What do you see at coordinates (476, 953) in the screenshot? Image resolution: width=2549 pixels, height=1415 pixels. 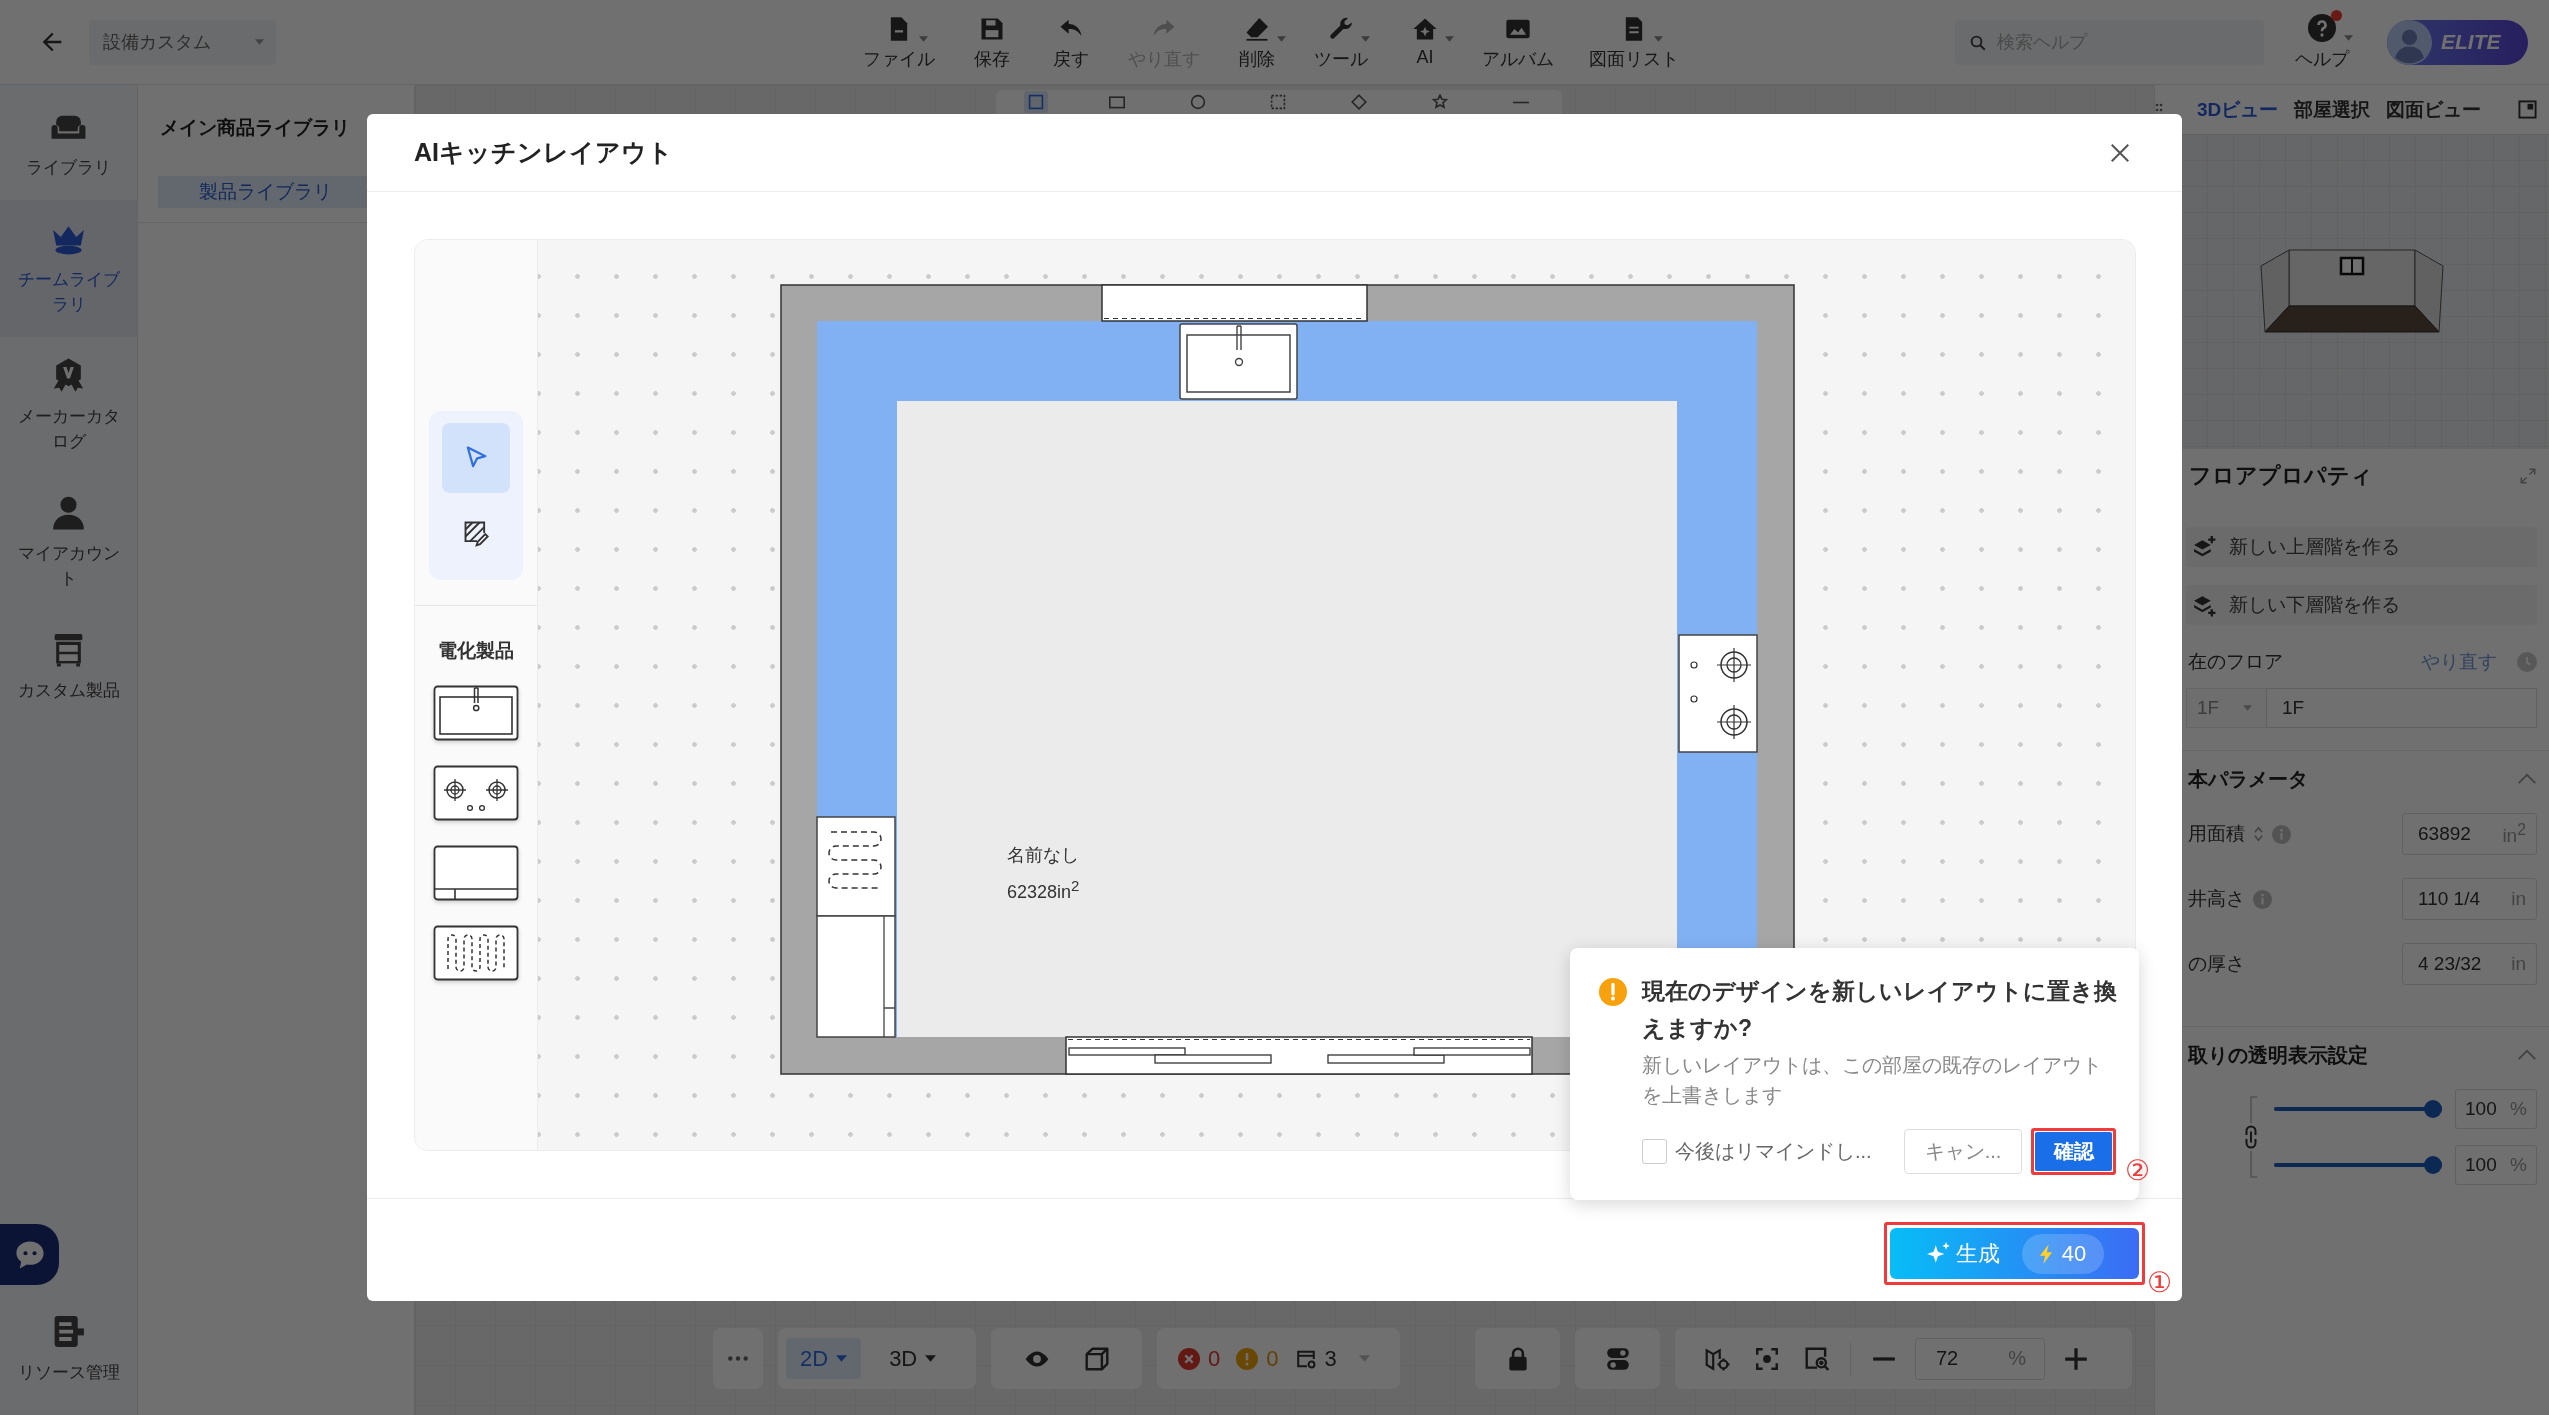 I see `radiator-icon` at bounding box center [476, 953].